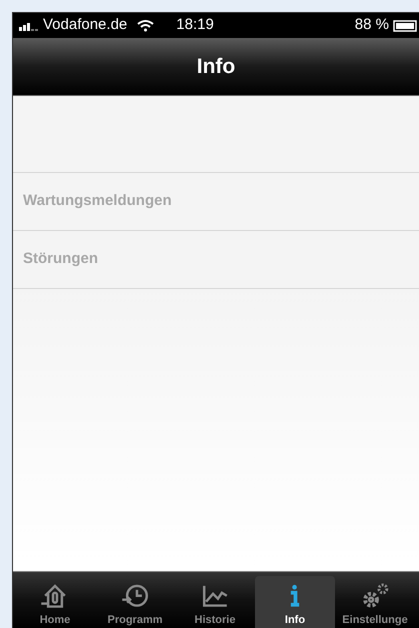  Describe the element at coordinates (135, 596) in the screenshot. I see `clock-arrow-icon` at that location.